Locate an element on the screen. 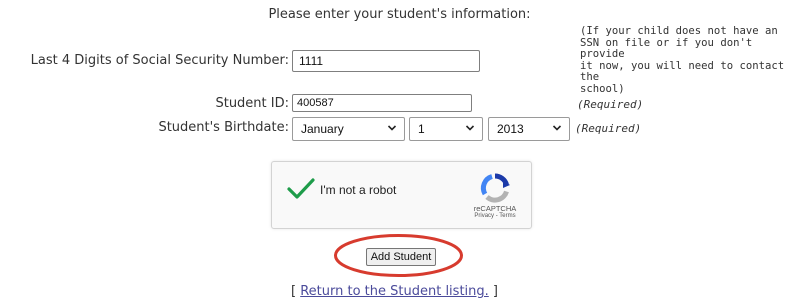 This screenshot has width=789, height=304. return-to-student-listing-link: Return to the Student listing. is located at coordinates (394, 291).